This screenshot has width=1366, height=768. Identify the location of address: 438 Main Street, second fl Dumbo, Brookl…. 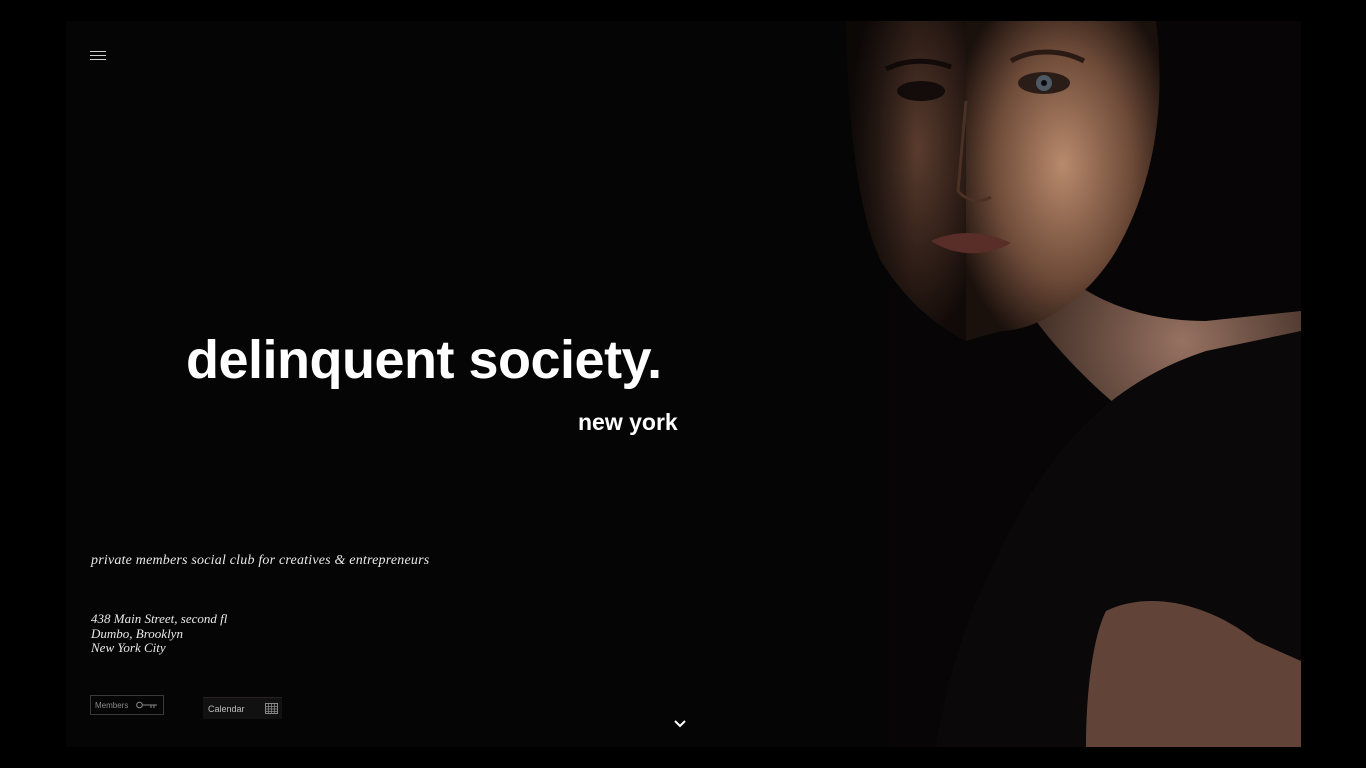
(159, 633).